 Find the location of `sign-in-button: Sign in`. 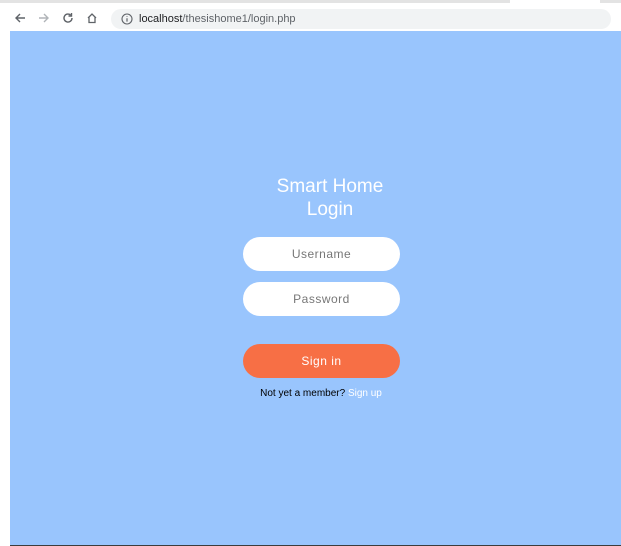

sign-in-button: Sign in is located at coordinates (321, 361).